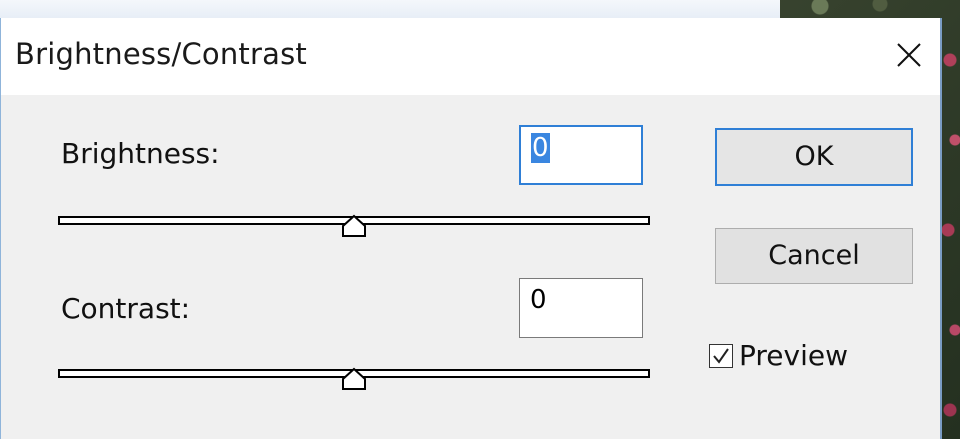 The height and width of the screenshot is (439, 960). I want to click on window-top-edge, so click(390, 10).